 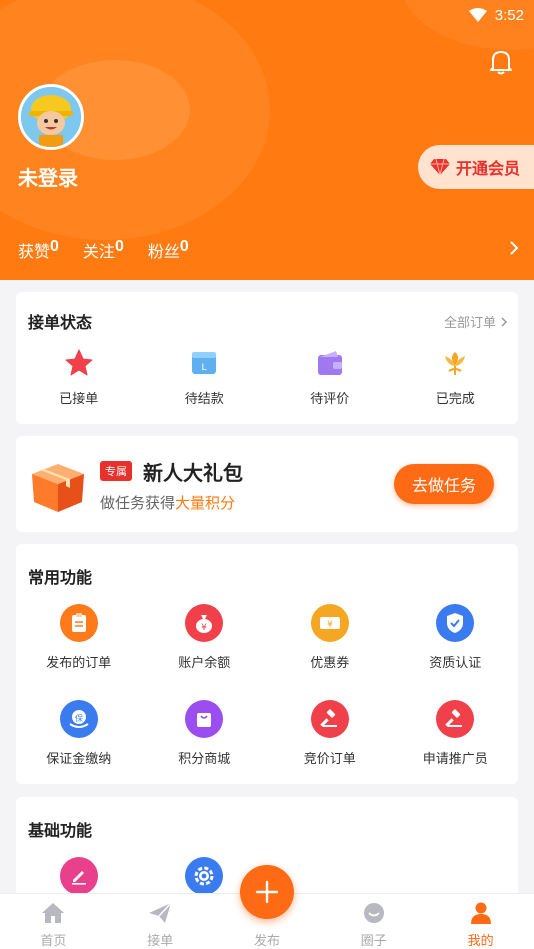 I want to click on open-vip-button: 开通会员, so click(x=476, y=167).